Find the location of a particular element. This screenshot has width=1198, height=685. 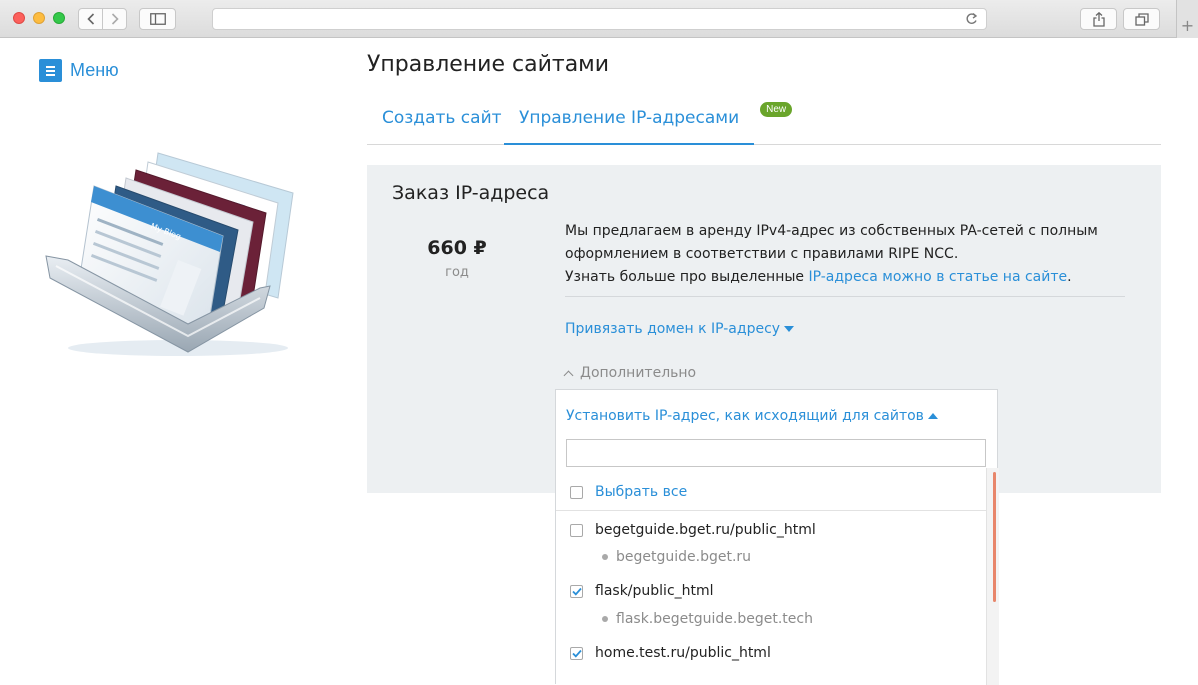

tab-bar: Создать сайт Управление IP-адресами New is located at coordinates (764, 122).